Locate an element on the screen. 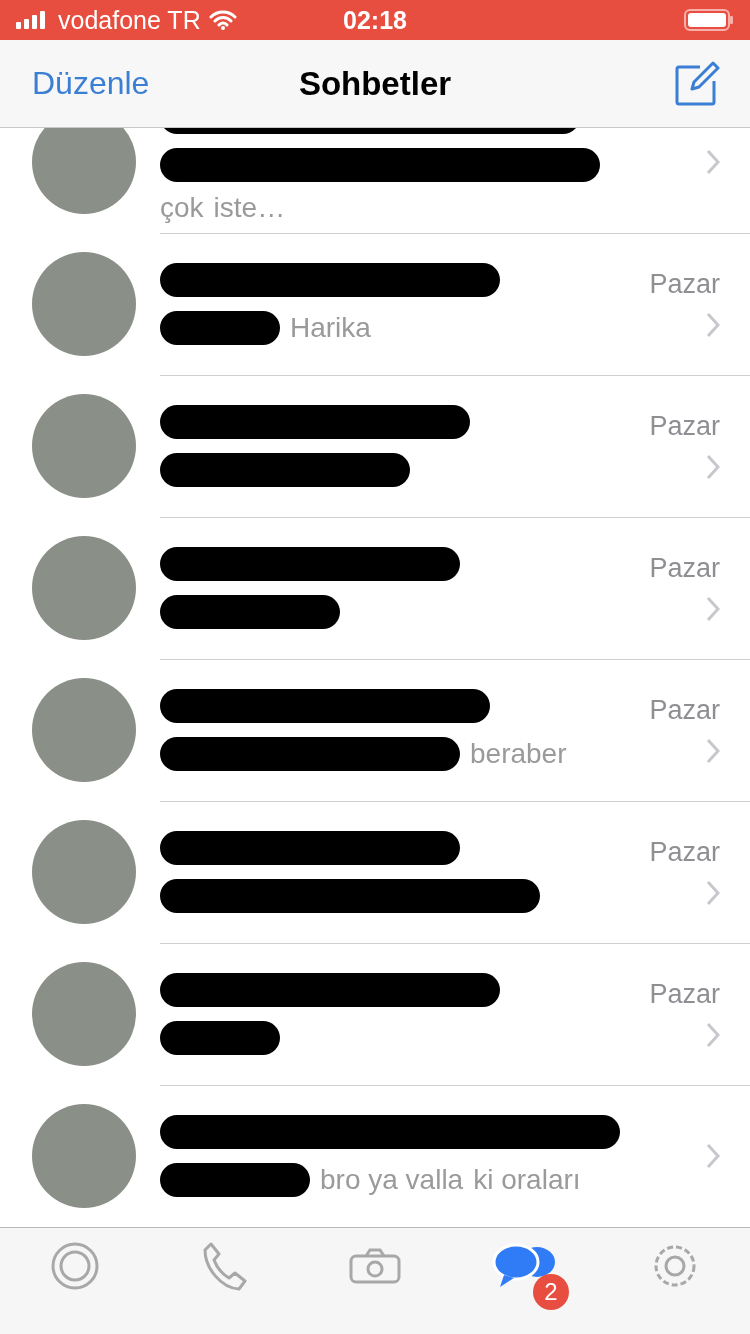 Image resolution: width=750 pixels, height=1334 pixels. phone-icon is located at coordinates (225, 1266).